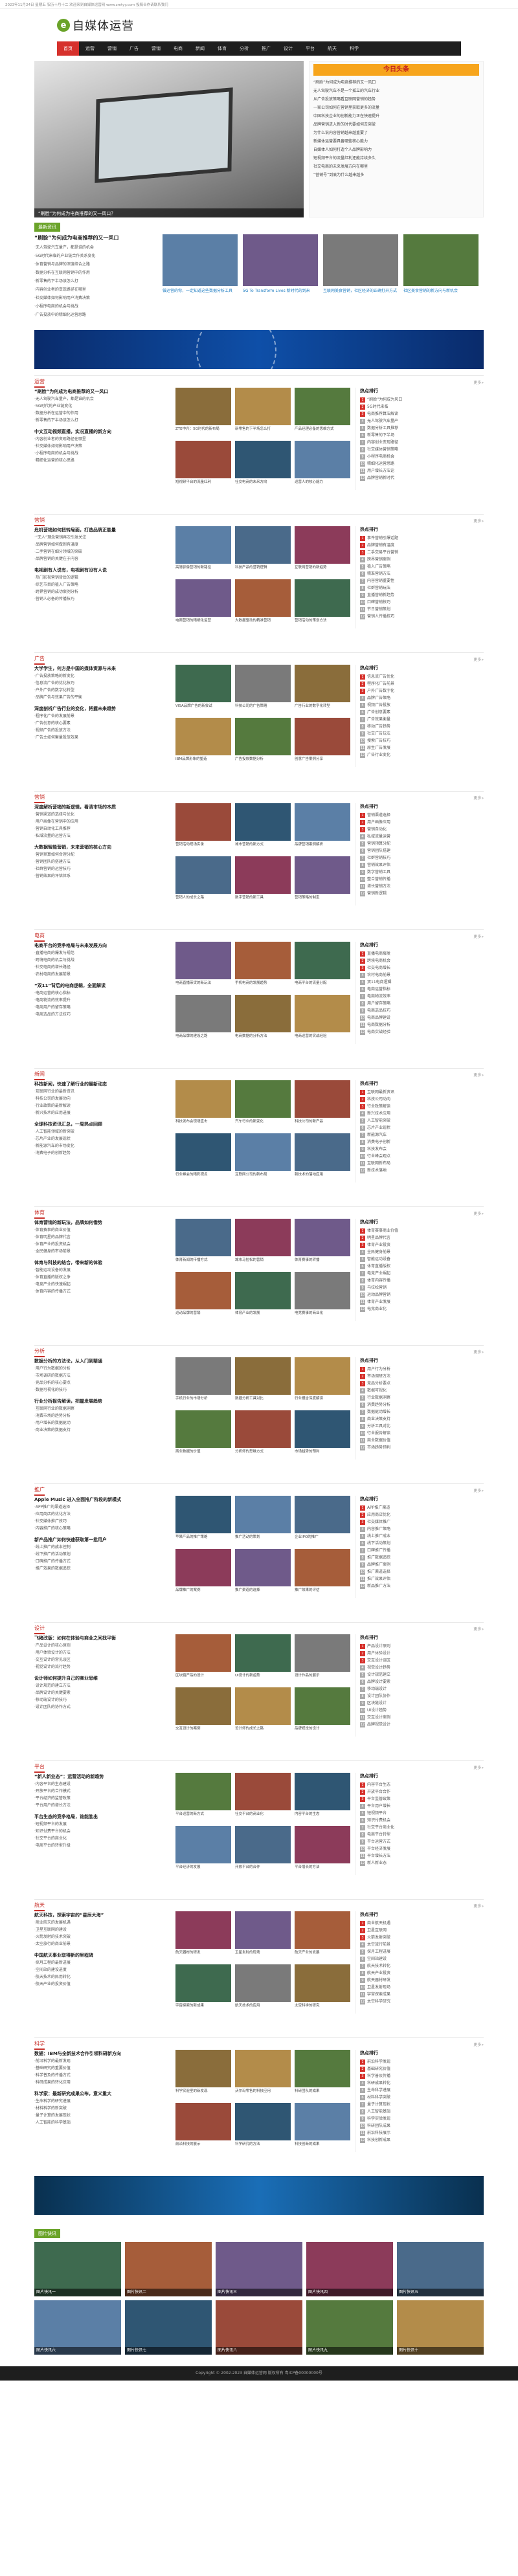  Describe the element at coordinates (440, 2269) in the screenshot. I see `photo-news-item: 图片快讯五` at that location.